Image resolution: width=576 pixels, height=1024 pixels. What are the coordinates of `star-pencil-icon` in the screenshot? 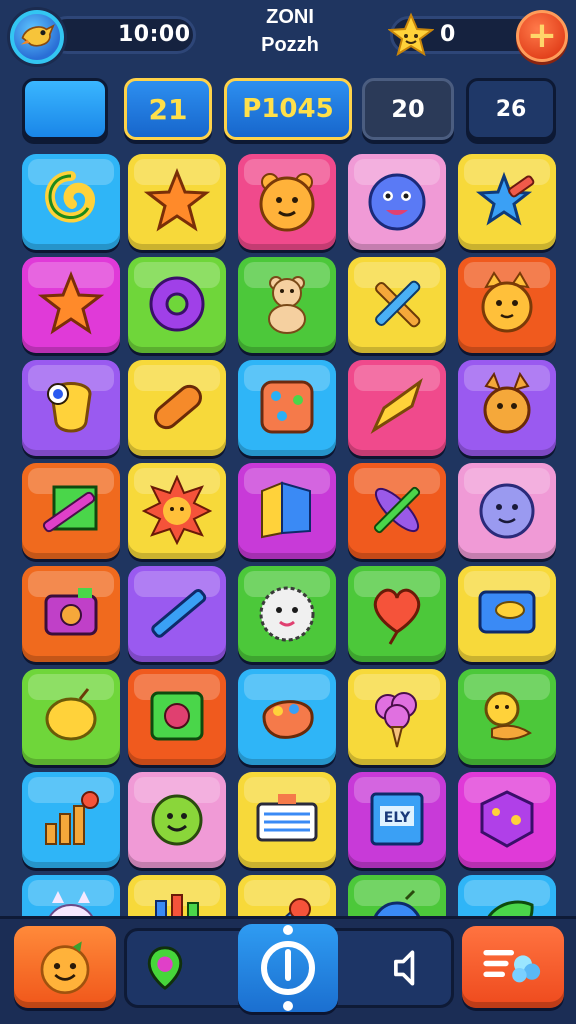 It's located at (505, 198).